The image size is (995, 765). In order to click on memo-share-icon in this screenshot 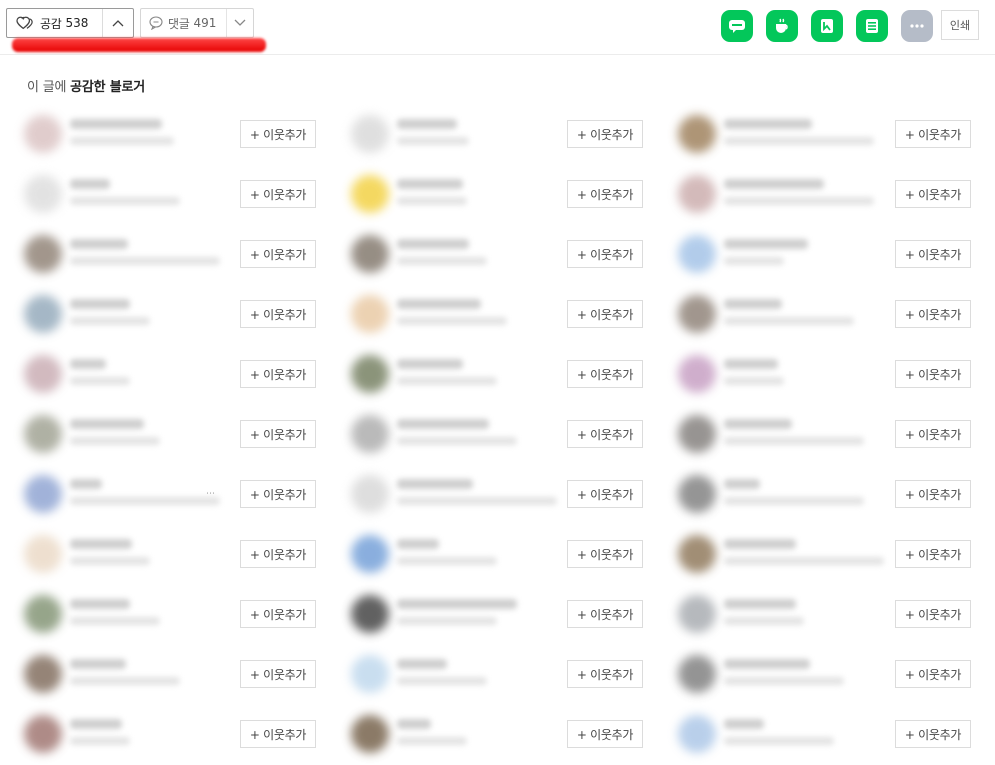, I will do `click(872, 26)`.